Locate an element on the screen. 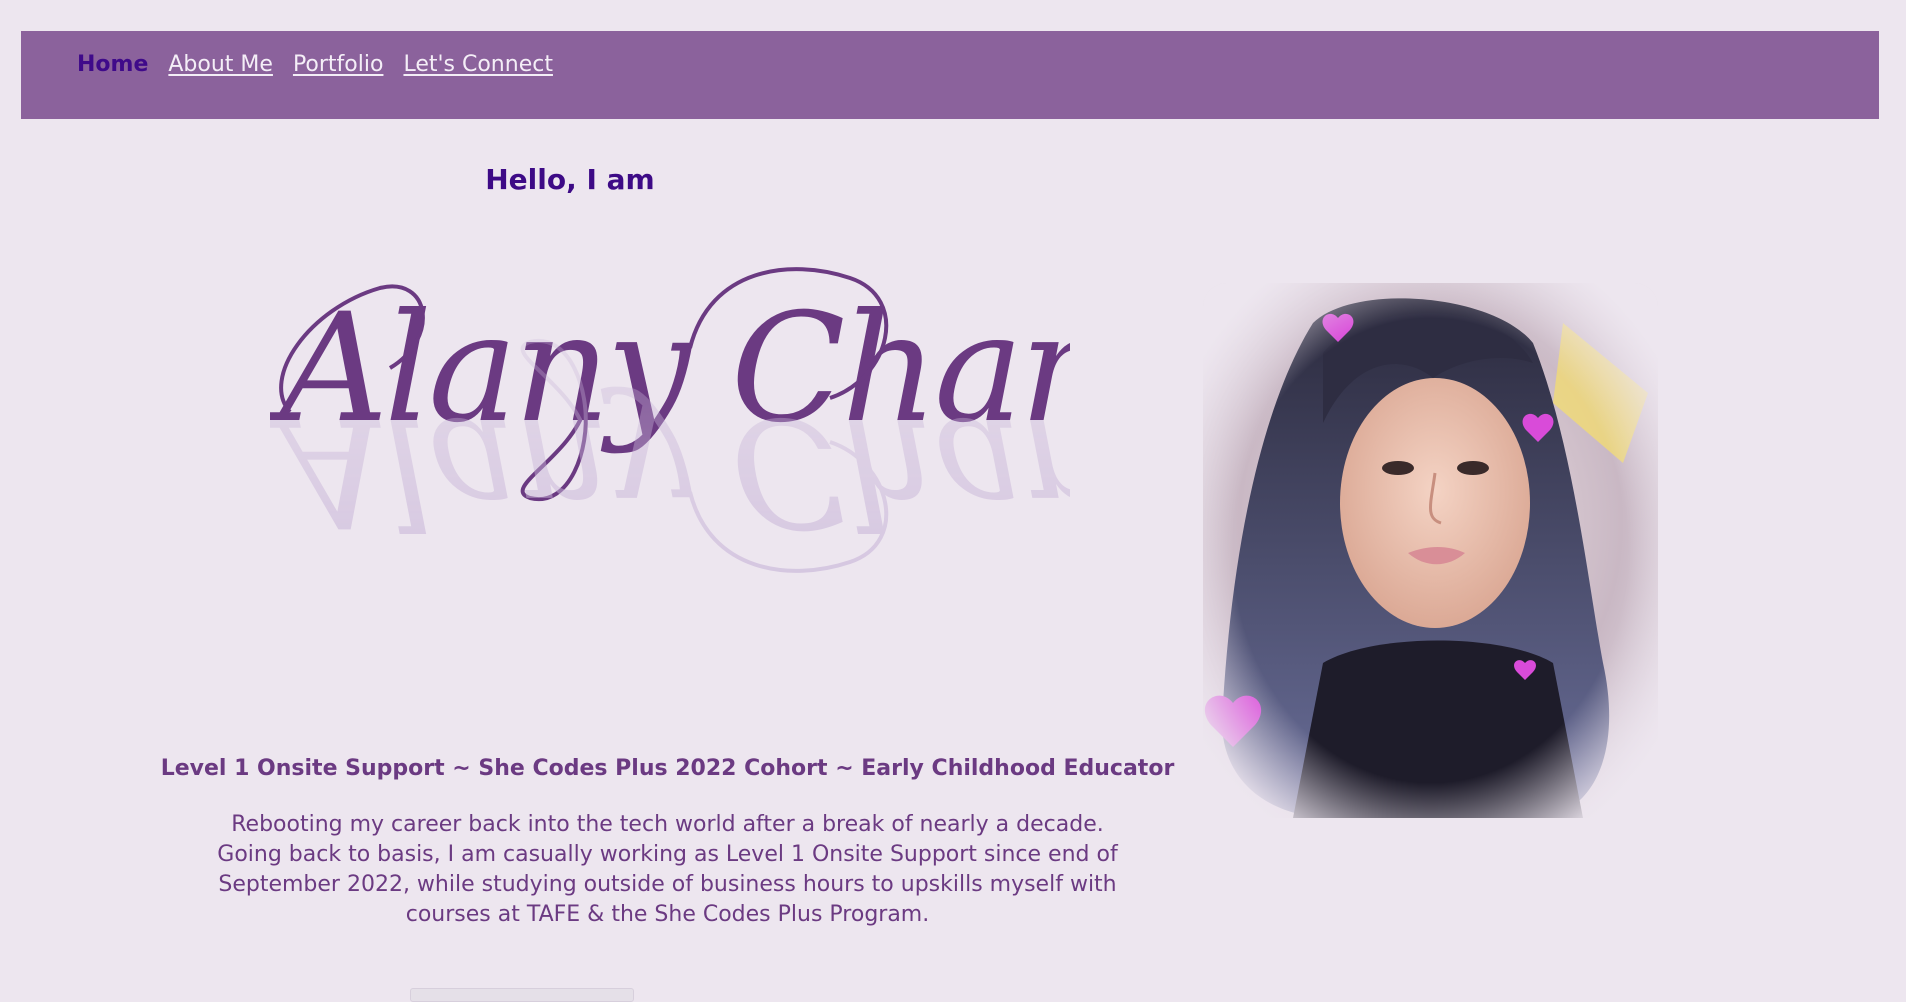  nav-links: Home About Me Portfolio Let's Connect is located at coordinates (315, 65).